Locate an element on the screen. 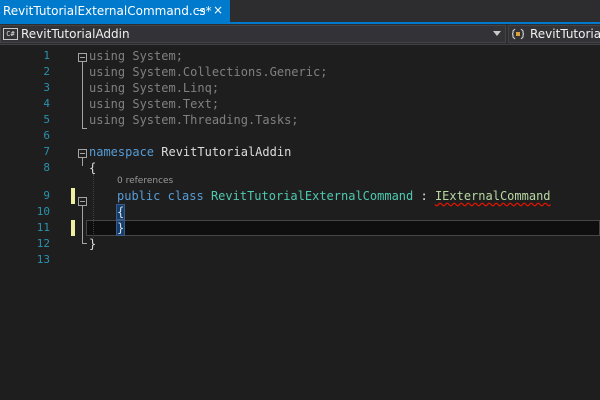 Image resolution: width=600 pixels, height=400 pixels. document-tab-strip: RevitTutorialExternalCommand.cs* ⊸ × is located at coordinates (300, 12).